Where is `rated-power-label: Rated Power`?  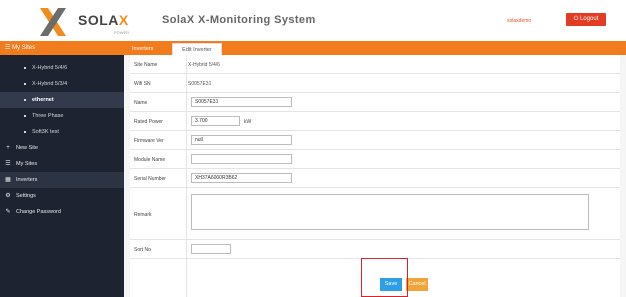
rated-power-label: Rated Power is located at coordinates (148, 122).